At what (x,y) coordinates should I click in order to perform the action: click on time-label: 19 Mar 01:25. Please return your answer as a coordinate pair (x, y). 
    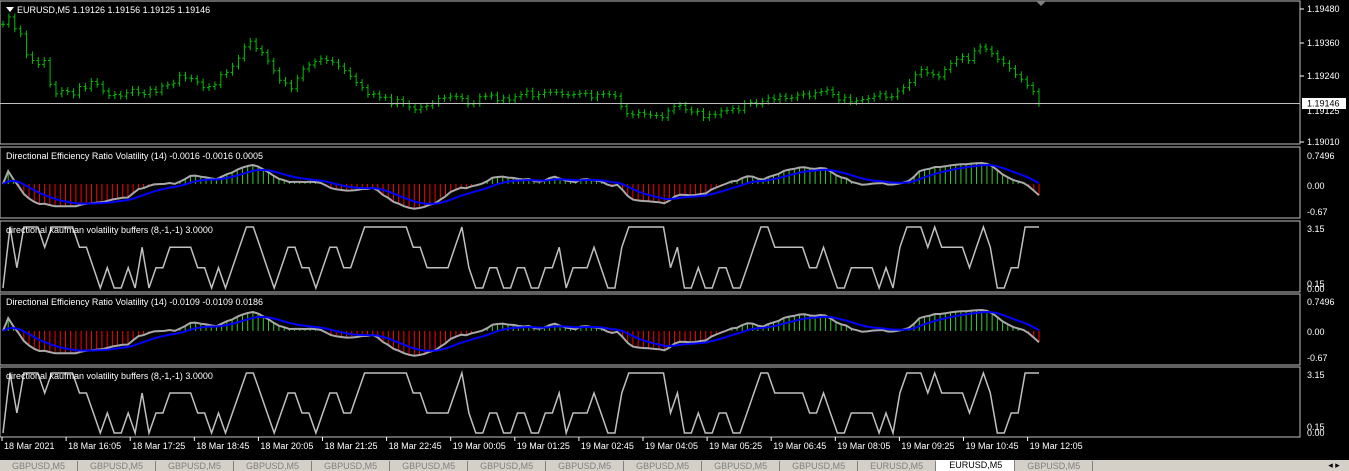
    Looking at the image, I should click on (543, 446).